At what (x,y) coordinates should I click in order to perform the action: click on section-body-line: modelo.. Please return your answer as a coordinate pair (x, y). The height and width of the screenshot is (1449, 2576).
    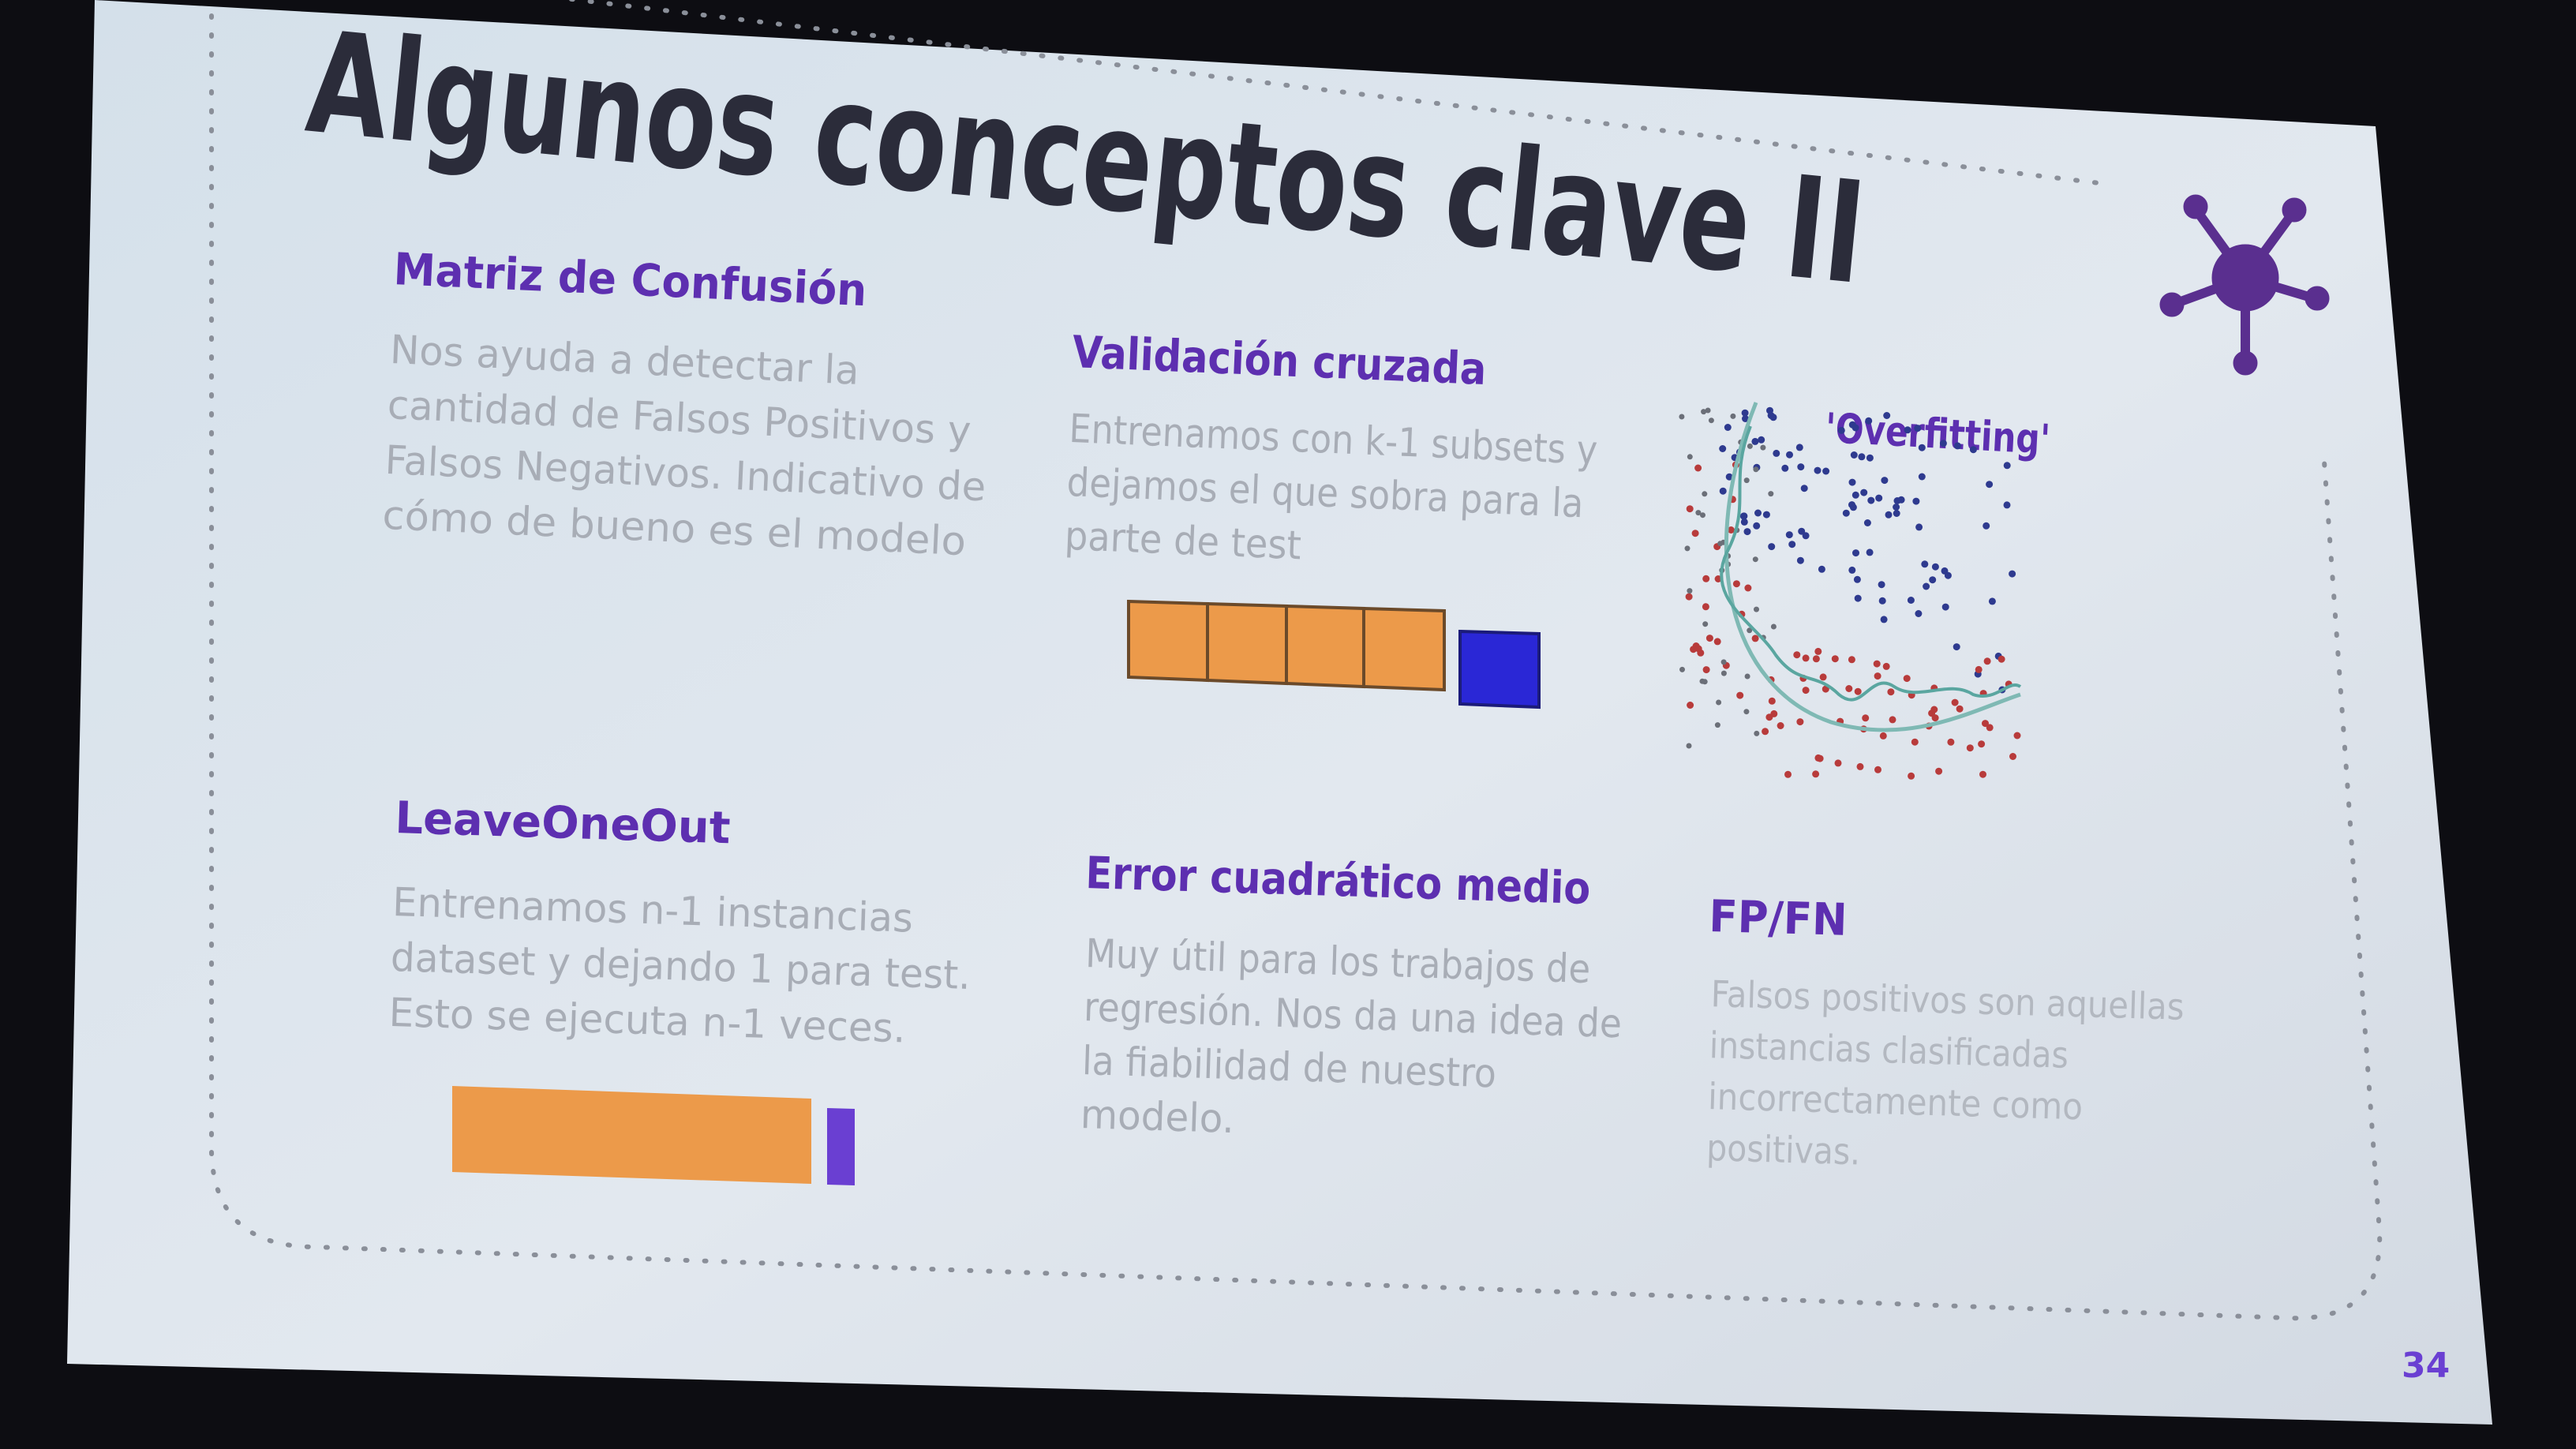
    Looking at the image, I should click on (1157, 1116).